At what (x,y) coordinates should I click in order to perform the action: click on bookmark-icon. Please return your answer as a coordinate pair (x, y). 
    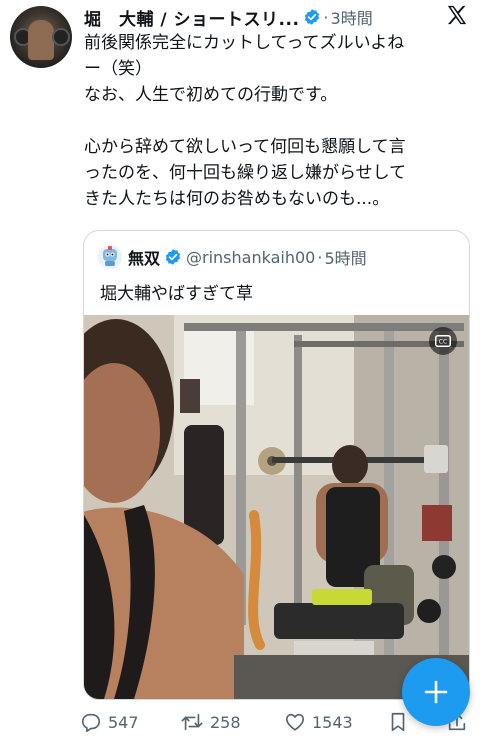
    Looking at the image, I should click on (398, 722).